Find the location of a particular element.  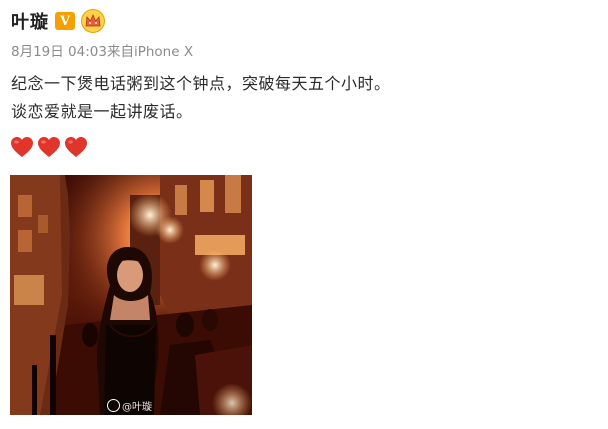

verified-v-icon: V is located at coordinates (65, 21).